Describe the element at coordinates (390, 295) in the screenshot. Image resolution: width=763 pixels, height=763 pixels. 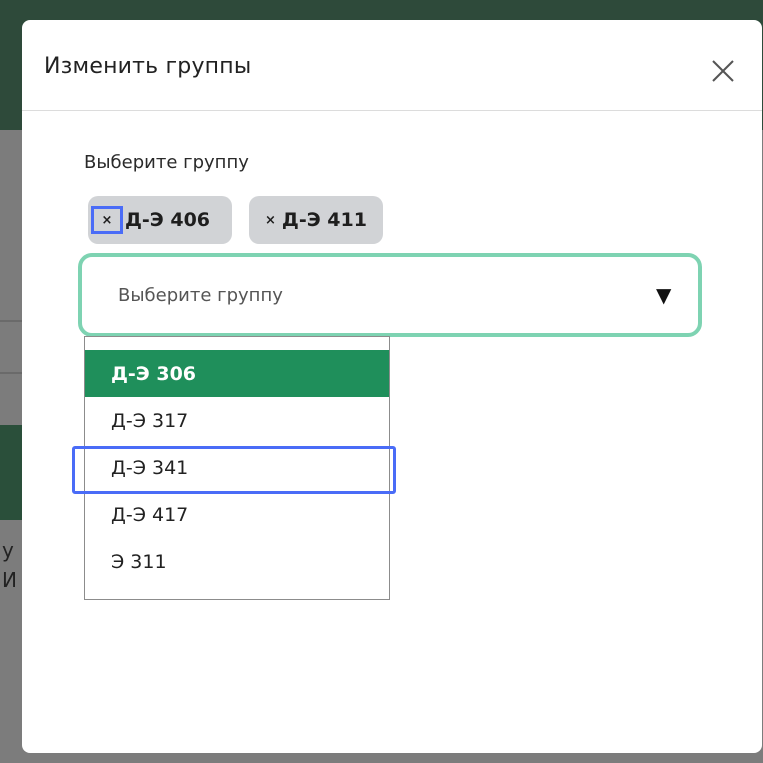
I see `group-select: Выберите группу ▼` at that location.